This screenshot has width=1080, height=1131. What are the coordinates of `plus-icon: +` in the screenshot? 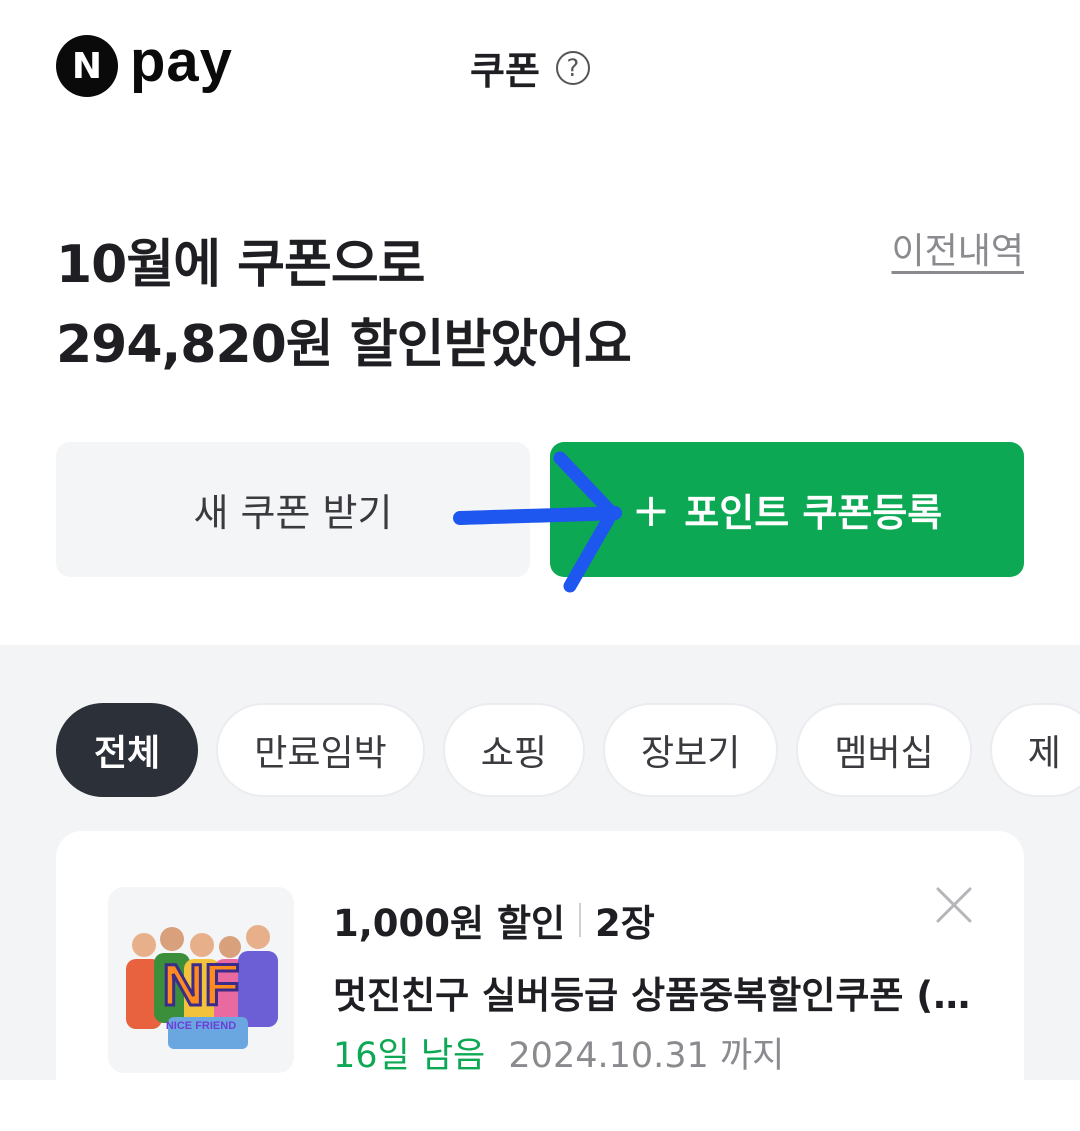 It's located at (651, 509).